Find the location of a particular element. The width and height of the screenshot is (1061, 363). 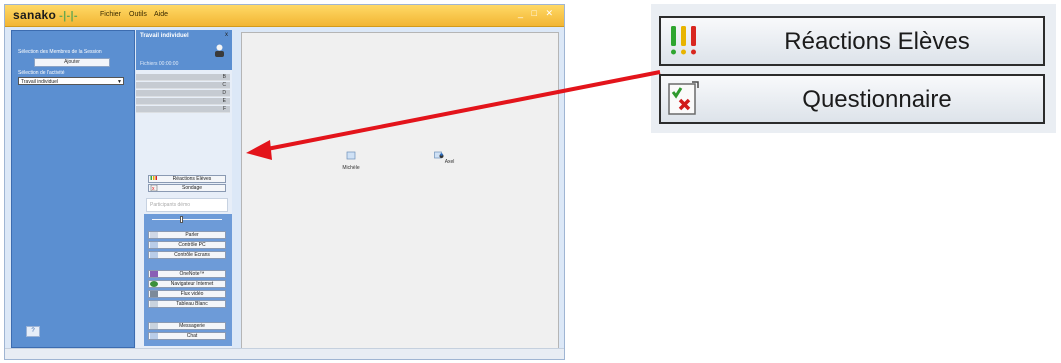

navigateur-internet-button: Navigateur Internet is located at coordinates (187, 284).